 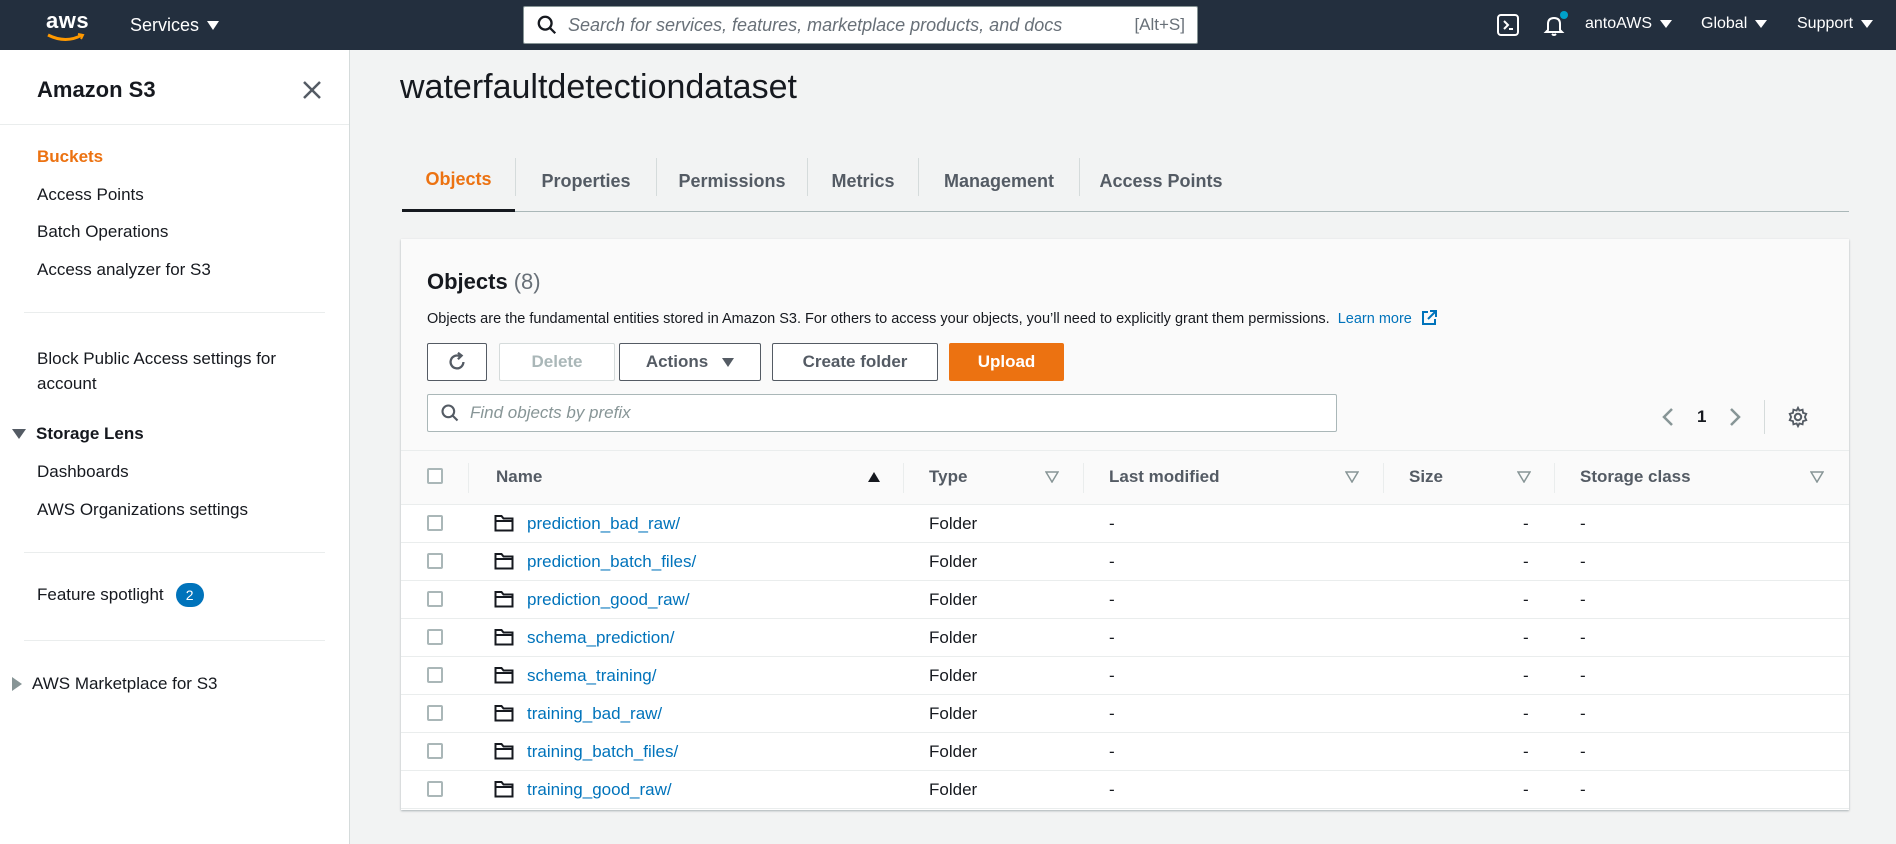 I want to click on column-header-last-modified: Last modified, so click(x=1164, y=477).